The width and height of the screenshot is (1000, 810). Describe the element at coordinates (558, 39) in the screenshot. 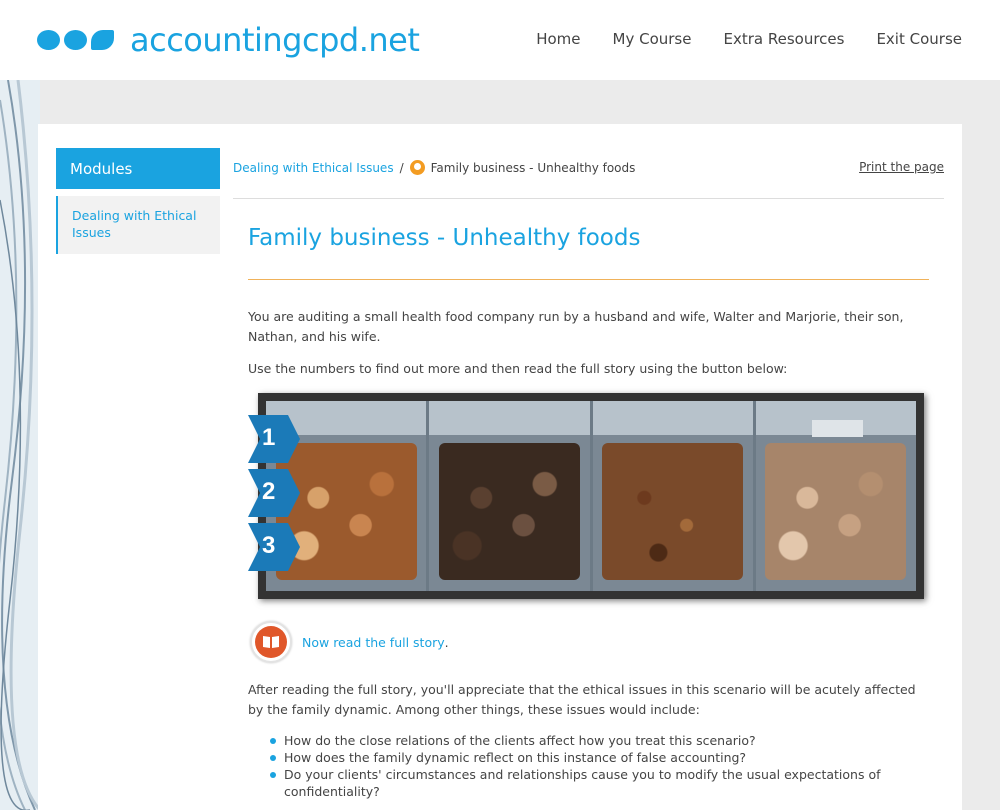

I see `nav-home: Home` at that location.